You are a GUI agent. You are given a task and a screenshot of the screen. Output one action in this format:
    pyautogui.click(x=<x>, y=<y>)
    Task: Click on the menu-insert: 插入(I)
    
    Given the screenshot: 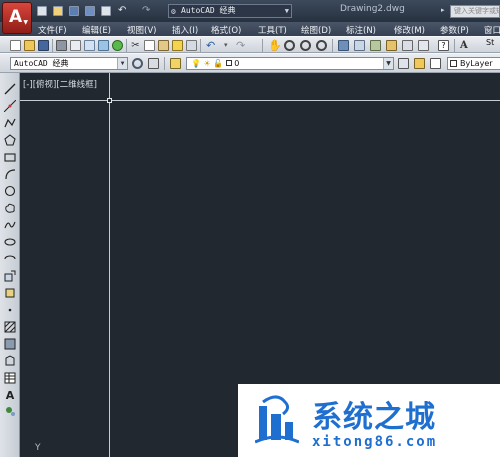 What is the action you would take?
    pyautogui.click(x=185, y=30)
    